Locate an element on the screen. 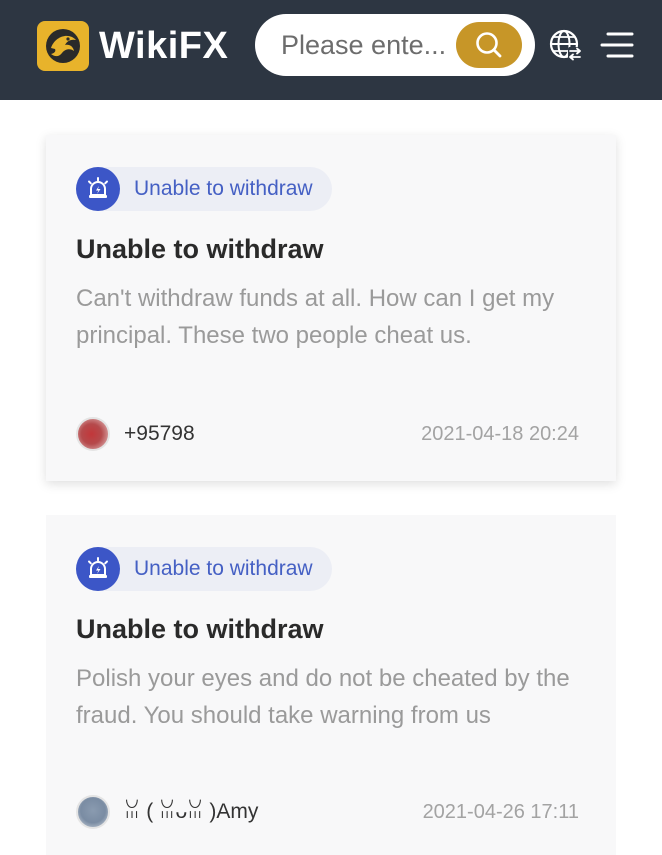  eagle-logo-icon is located at coordinates (63, 46).